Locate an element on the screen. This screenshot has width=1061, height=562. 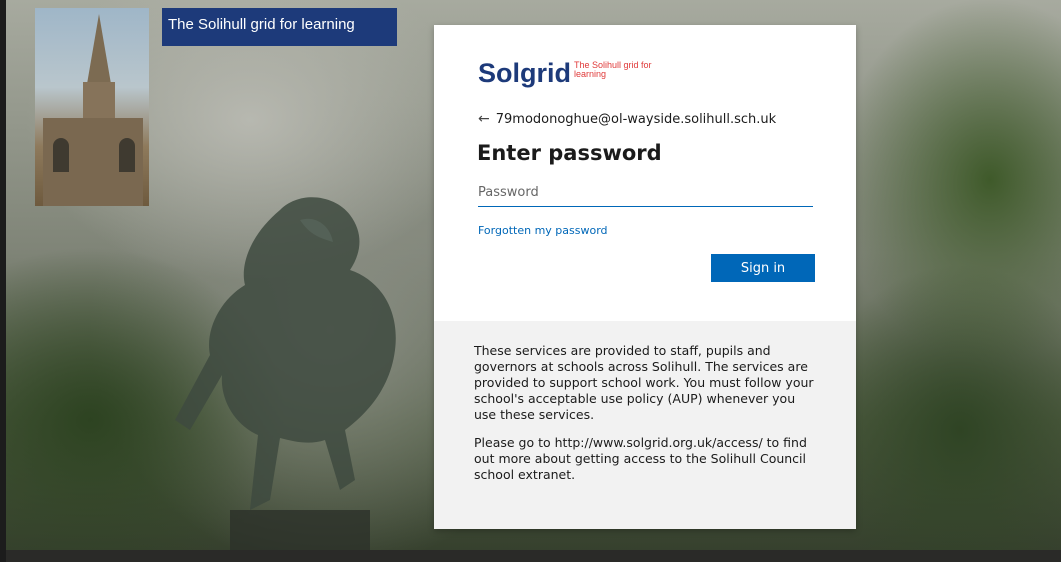
church-photo is located at coordinates (92, 107).